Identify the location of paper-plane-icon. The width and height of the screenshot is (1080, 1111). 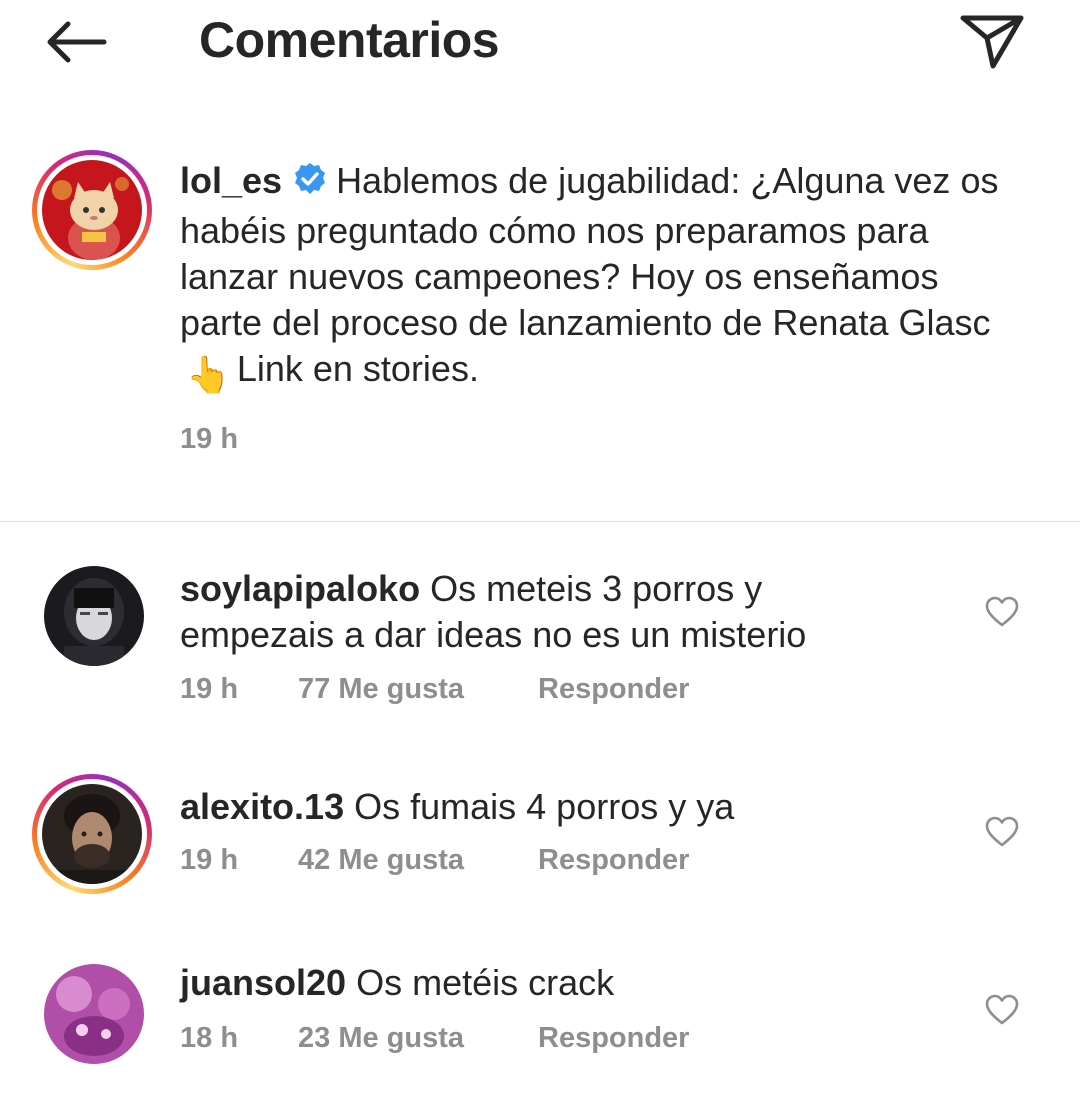
(992, 42).